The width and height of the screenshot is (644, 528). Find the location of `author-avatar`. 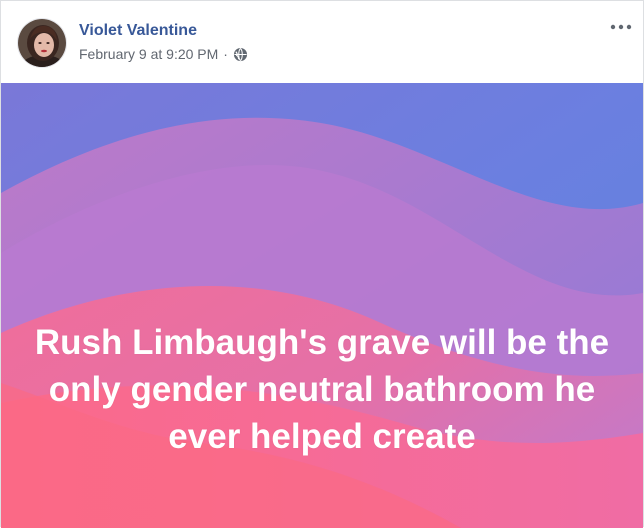

author-avatar is located at coordinates (42, 43).